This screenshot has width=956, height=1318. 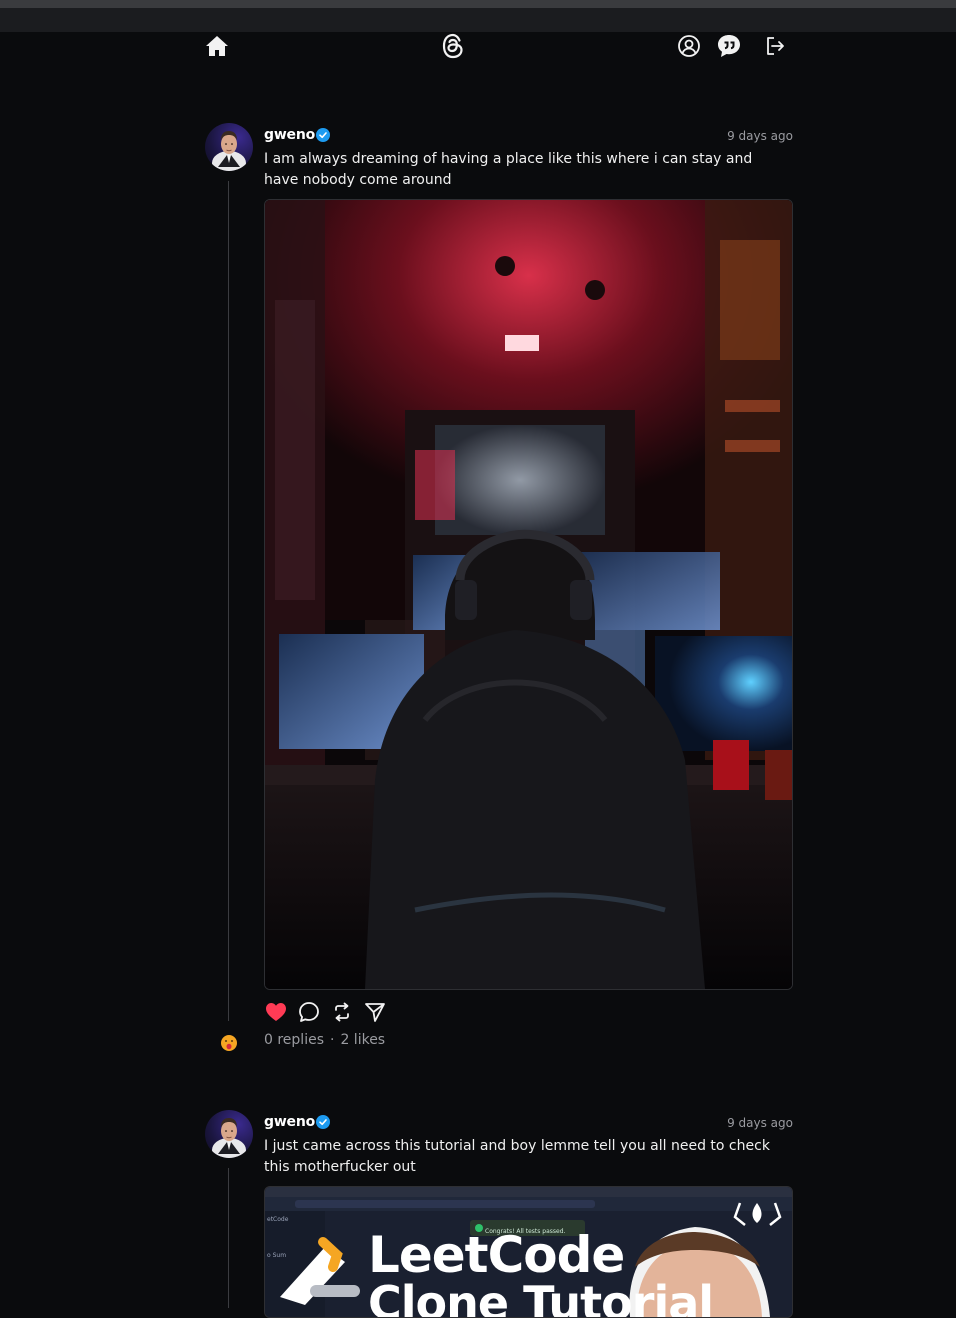 I want to click on home-button, so click(x=217, y=46).